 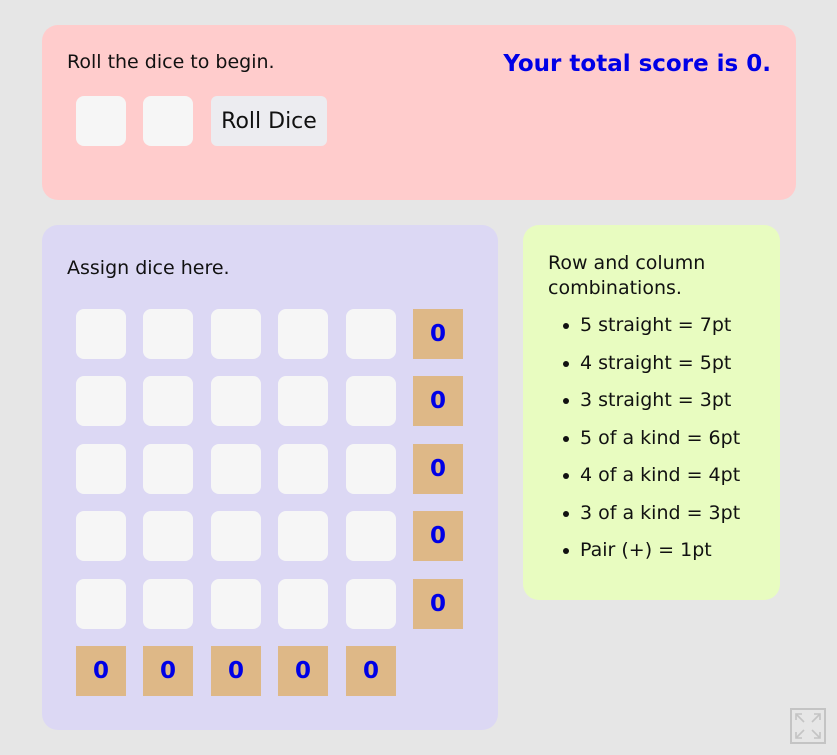 What do you see at coordinates (303, 671) in the screenshot?
I see `column-score-4: 0` at bounding box center [303, 671].